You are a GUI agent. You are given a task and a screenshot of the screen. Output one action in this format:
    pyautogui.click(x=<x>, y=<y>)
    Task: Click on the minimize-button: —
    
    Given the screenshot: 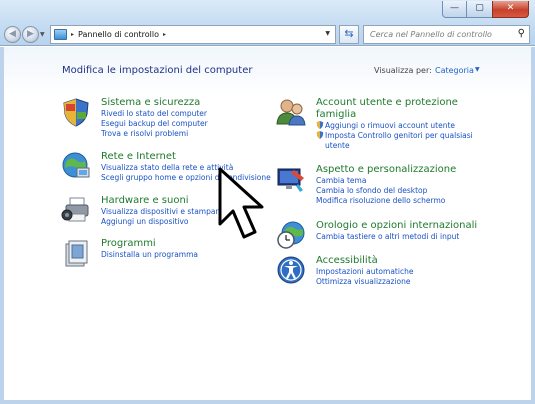 What is the action you would take?
    pyautogui.click(x=454, y=9)
    